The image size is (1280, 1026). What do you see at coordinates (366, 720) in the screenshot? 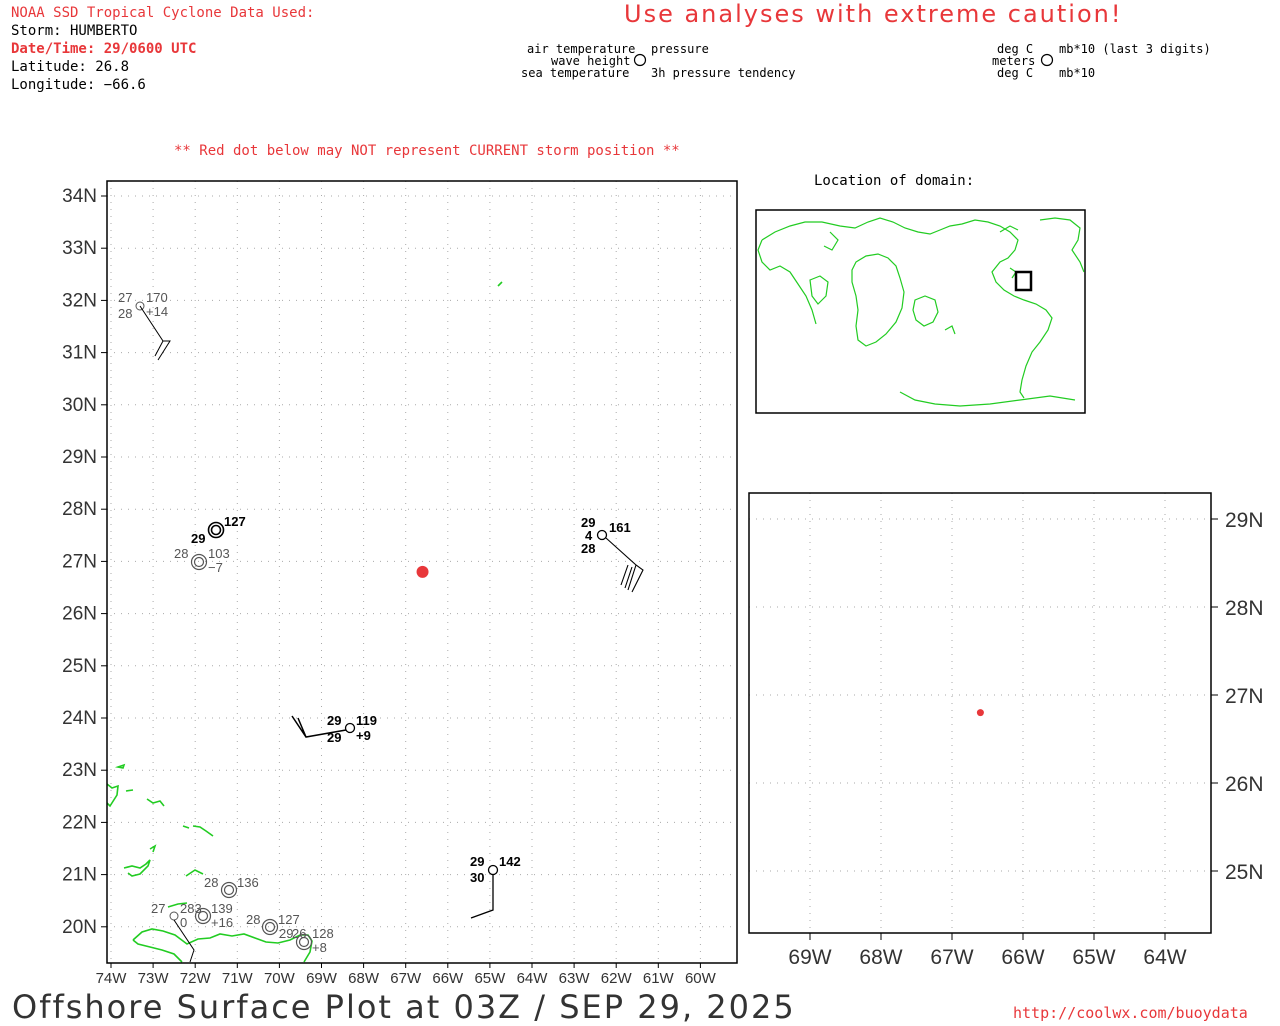
I see `station-e-pressure: 119` at bounding box center [366, 720].